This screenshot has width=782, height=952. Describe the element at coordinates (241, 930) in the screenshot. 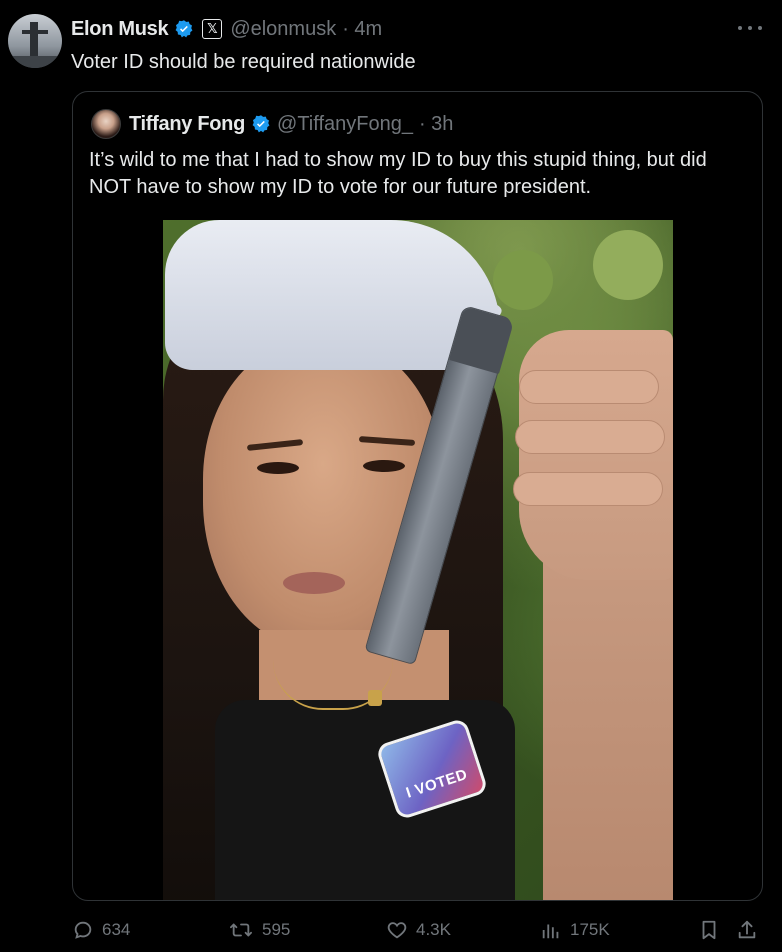

I see `repost-icon` at that location.